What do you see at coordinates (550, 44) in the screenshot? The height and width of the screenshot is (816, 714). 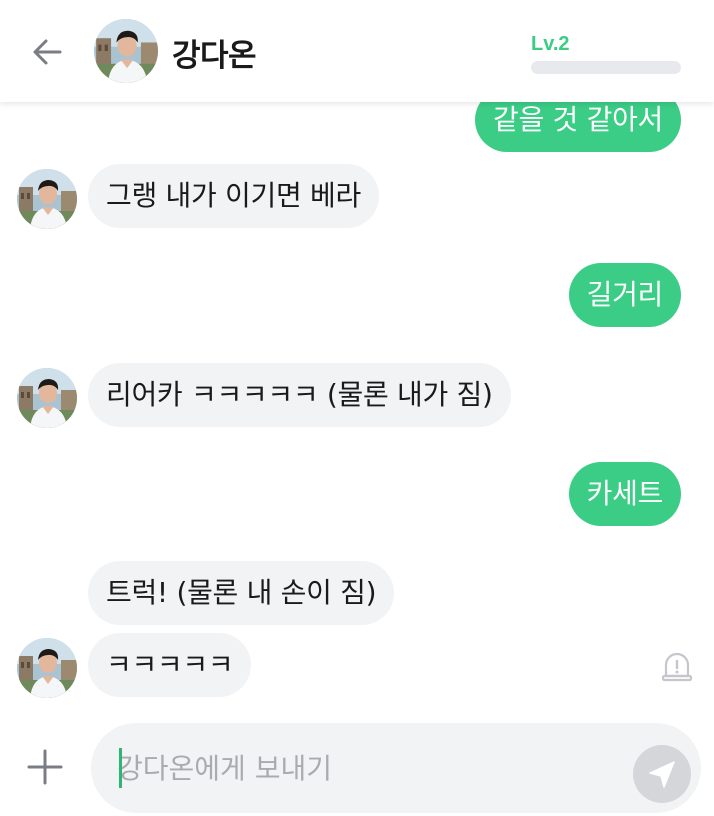 I see `level-label: Lv.2` at bounding box center [550, 44].